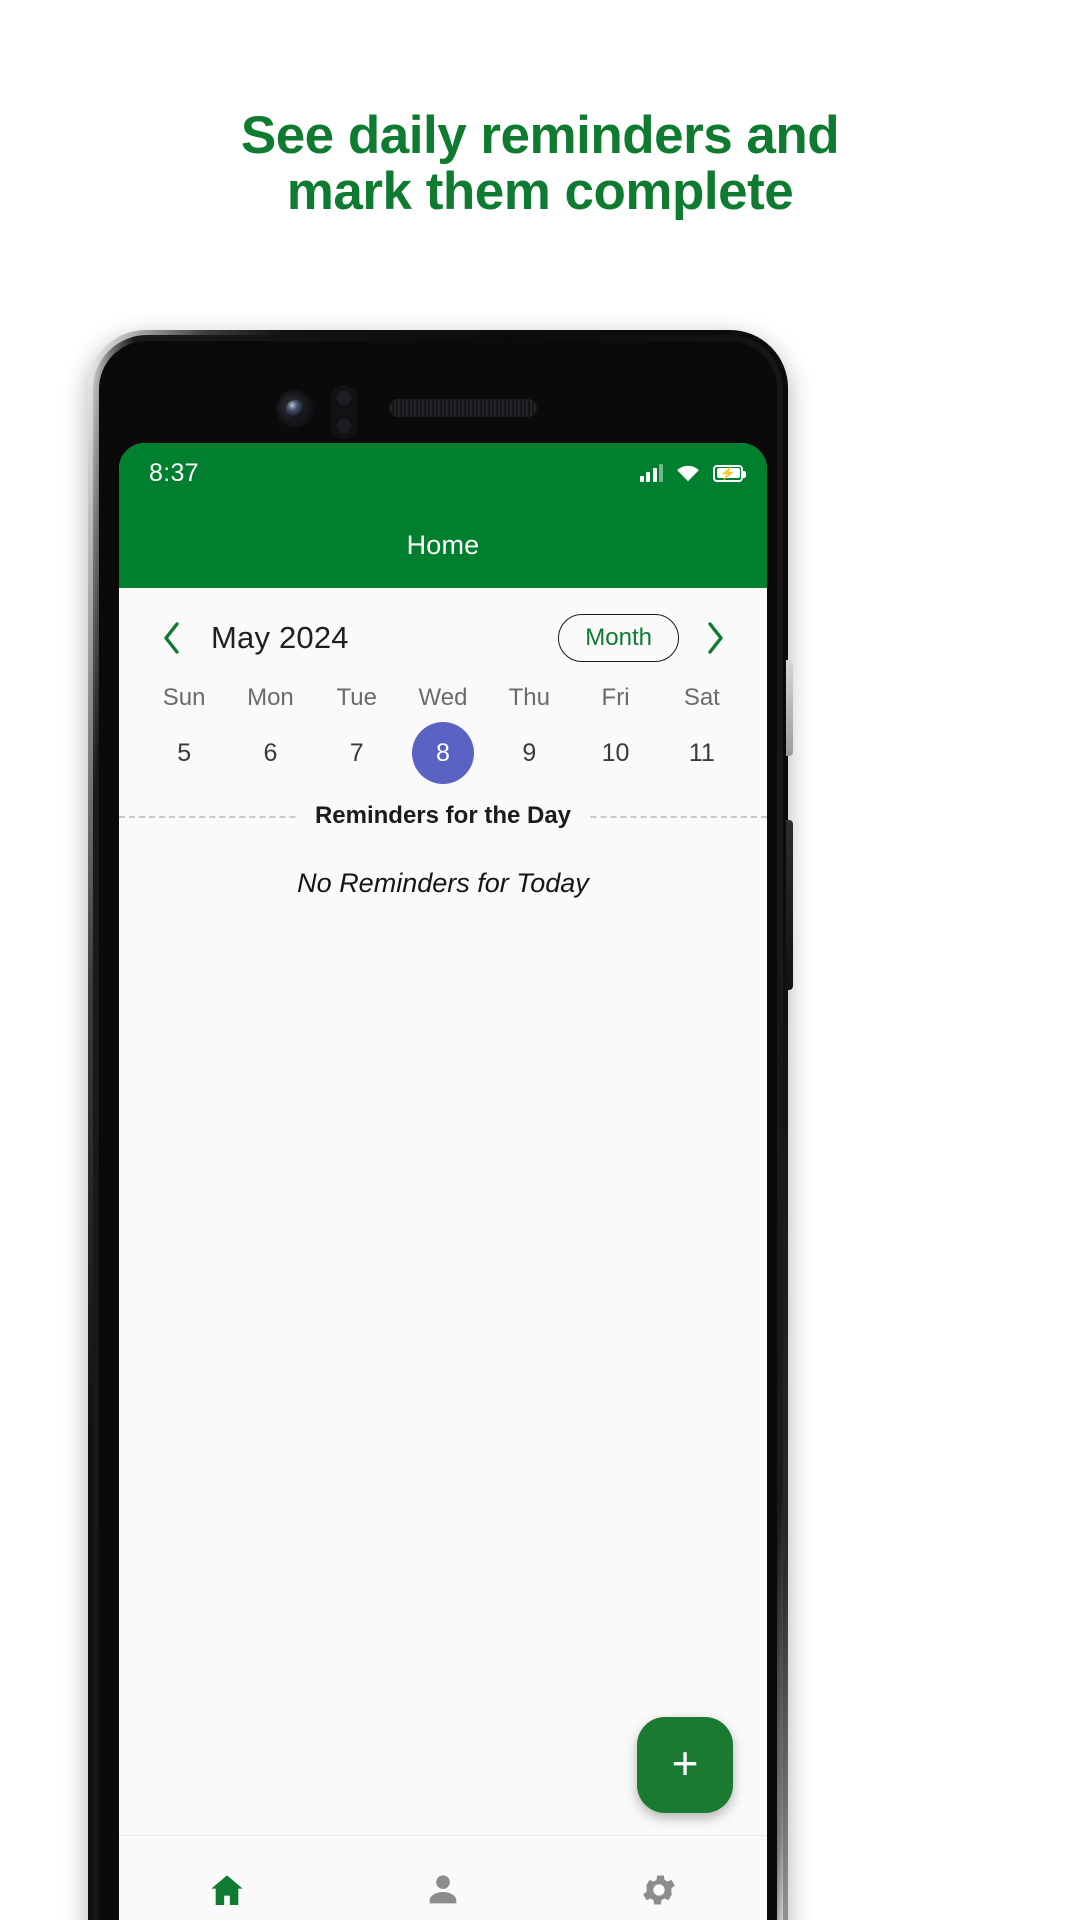 Image resolution: width=1080 pixels, height=1920 pixels. Describe the element at coordinates (618, 638) in the screenshot. I see `calendar-view-toggle: Month` at that location.